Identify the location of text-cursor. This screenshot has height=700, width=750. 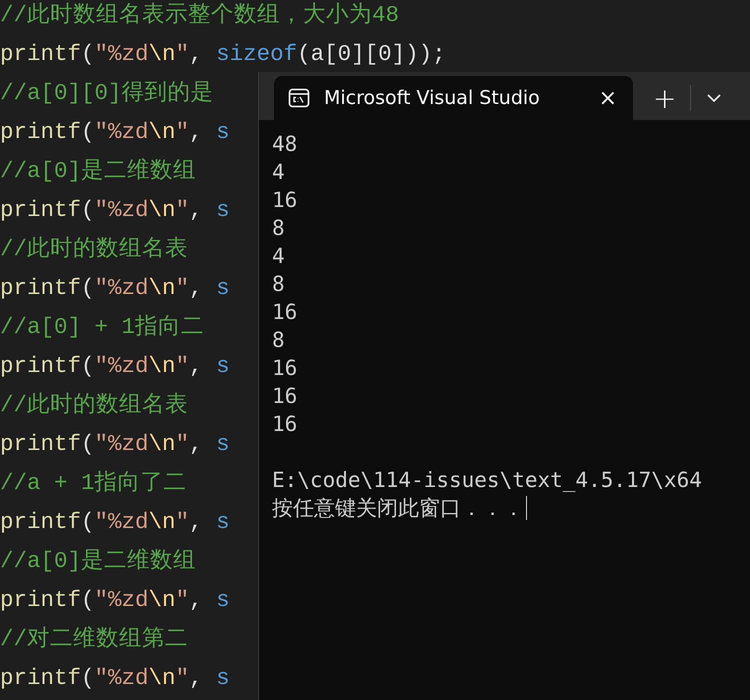
(526, 508).